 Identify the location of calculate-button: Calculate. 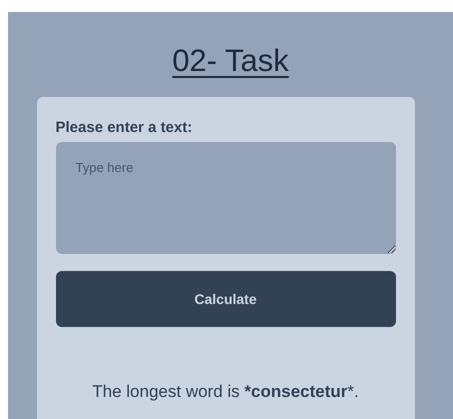
(226, 299).